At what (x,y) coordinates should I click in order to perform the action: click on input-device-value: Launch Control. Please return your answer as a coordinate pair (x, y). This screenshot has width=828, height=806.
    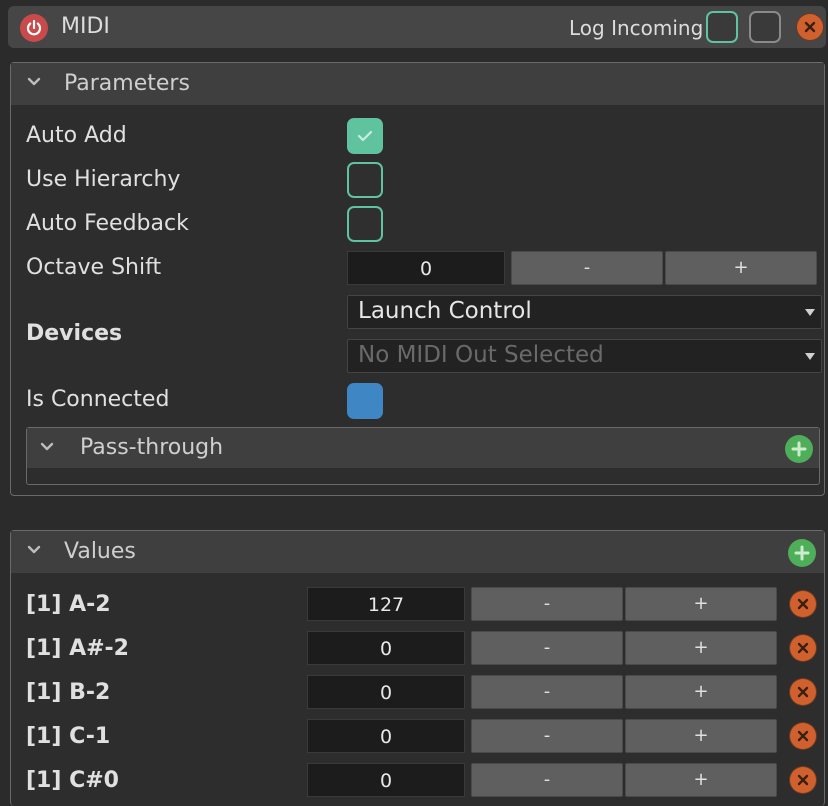
    Looking at the image, I should click on (445, 311).